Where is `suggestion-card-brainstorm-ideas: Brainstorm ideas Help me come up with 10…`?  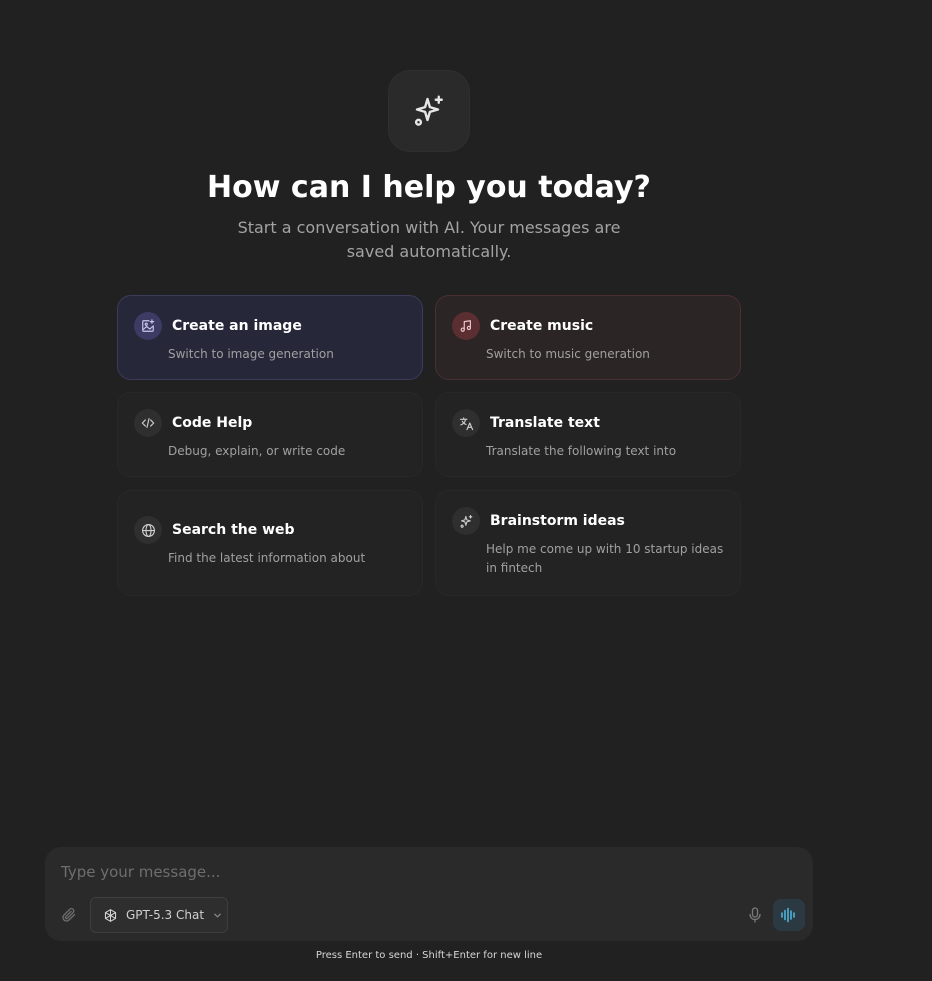
suggestion-card-brainstorm-ideas: Brainstorm ideas Help me come up with 10… is located at coordinates (588, 543).